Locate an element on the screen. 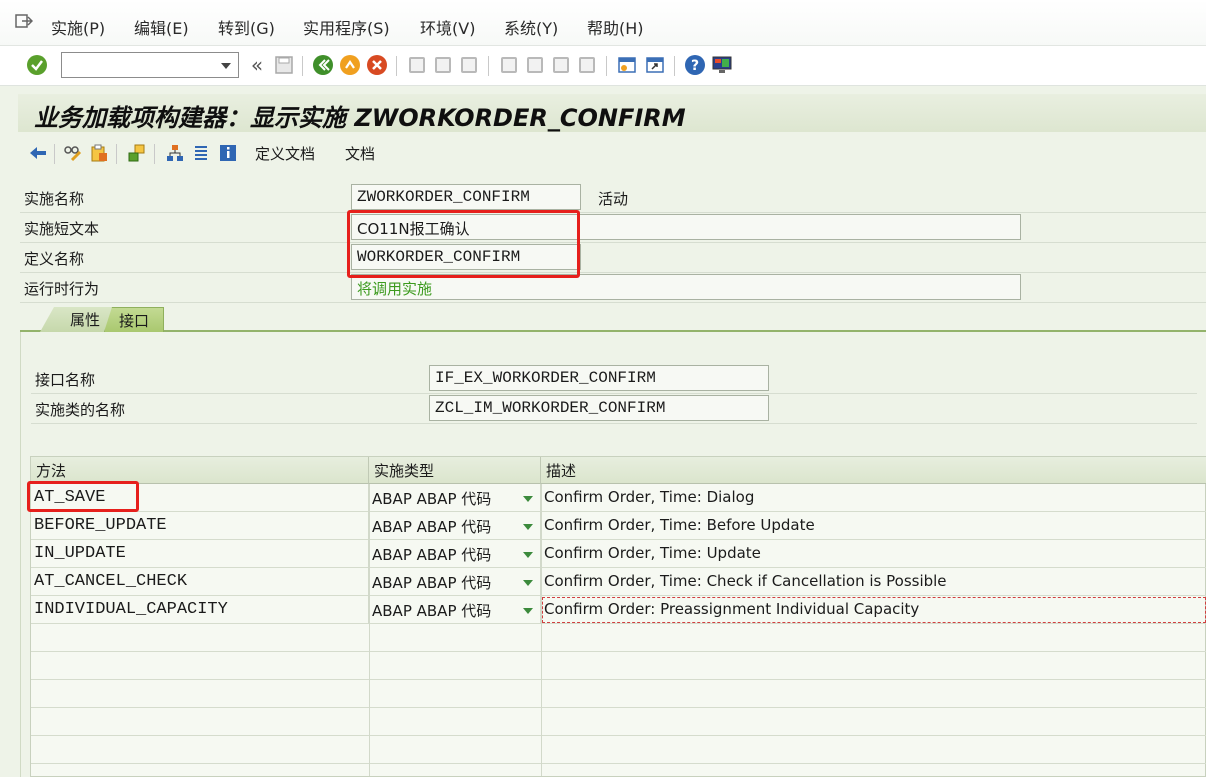 Image resolution: width=1206 pixels, height=777 pixels. menu-item-edit: 编辑(E) is located at coordinates (161, 27).